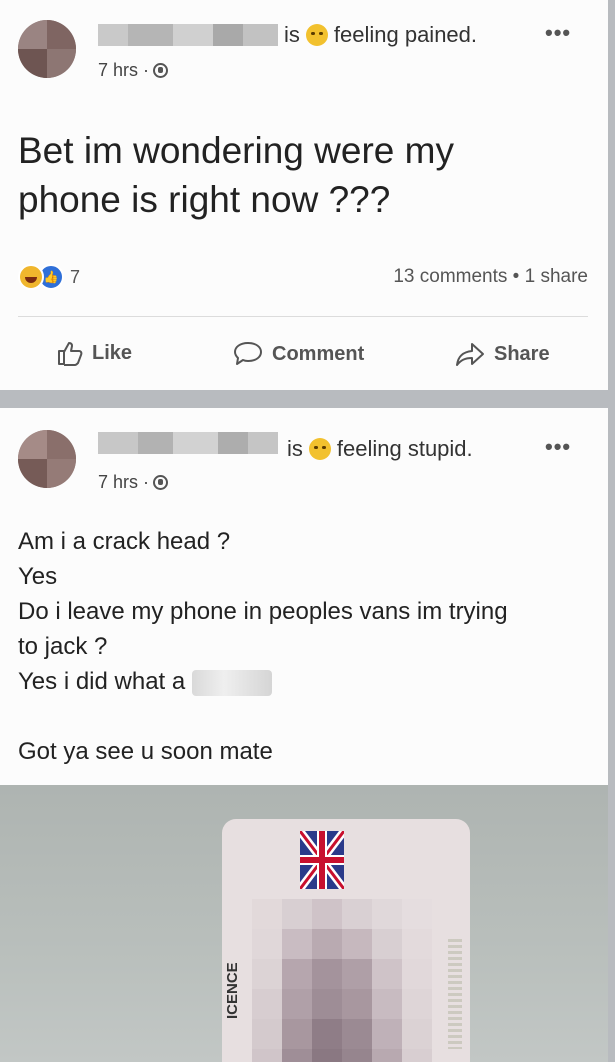 The height and width of the screenshot is (1062, 615). I want to click on share-label: Share, so click(522, 353).